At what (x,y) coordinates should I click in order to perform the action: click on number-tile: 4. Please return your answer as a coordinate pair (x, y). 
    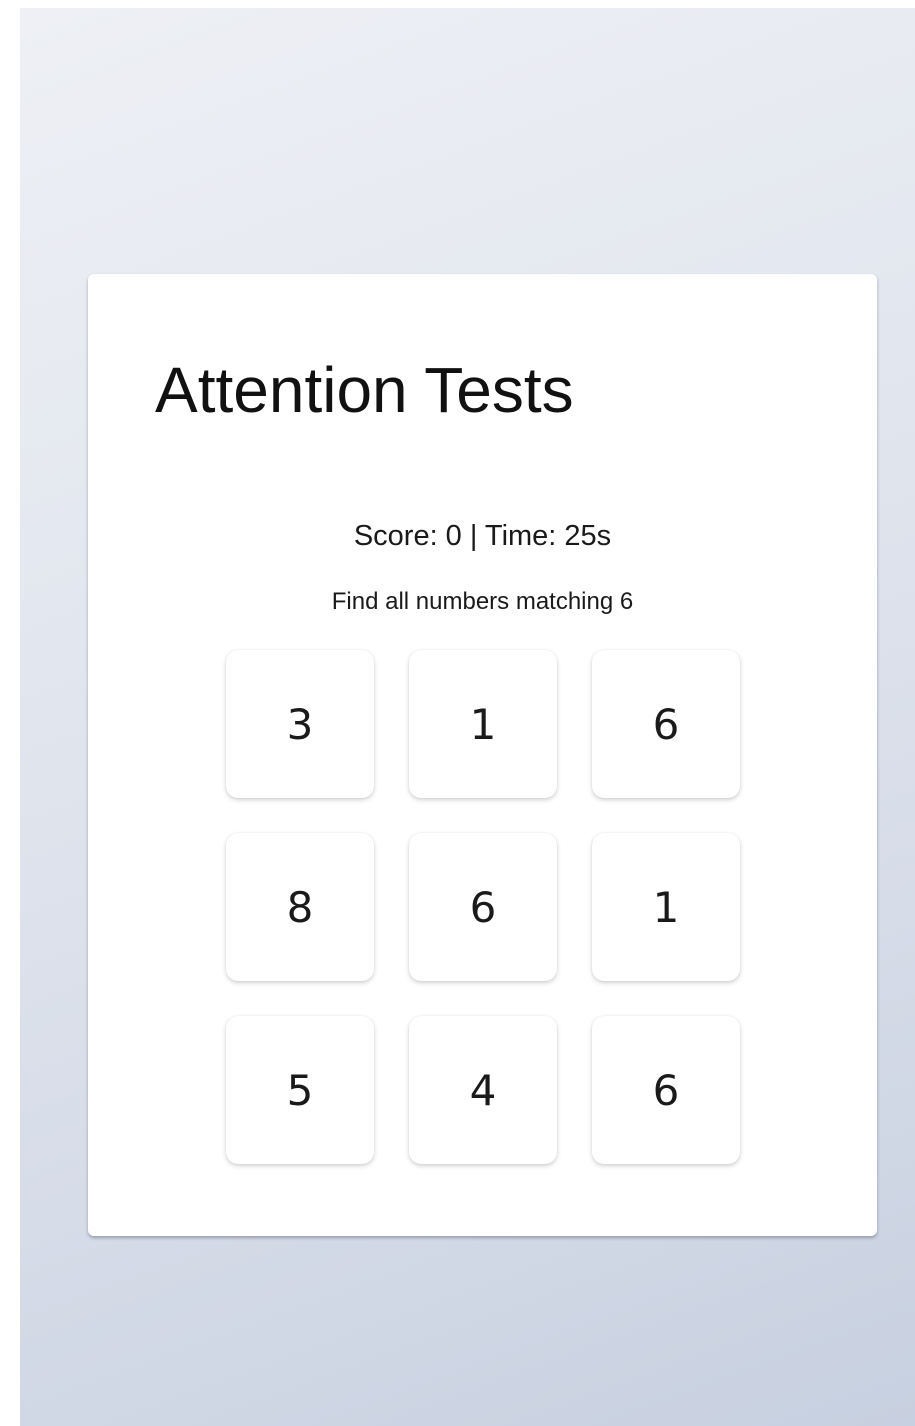
    Looking at the image, I should click on (483, 1090).